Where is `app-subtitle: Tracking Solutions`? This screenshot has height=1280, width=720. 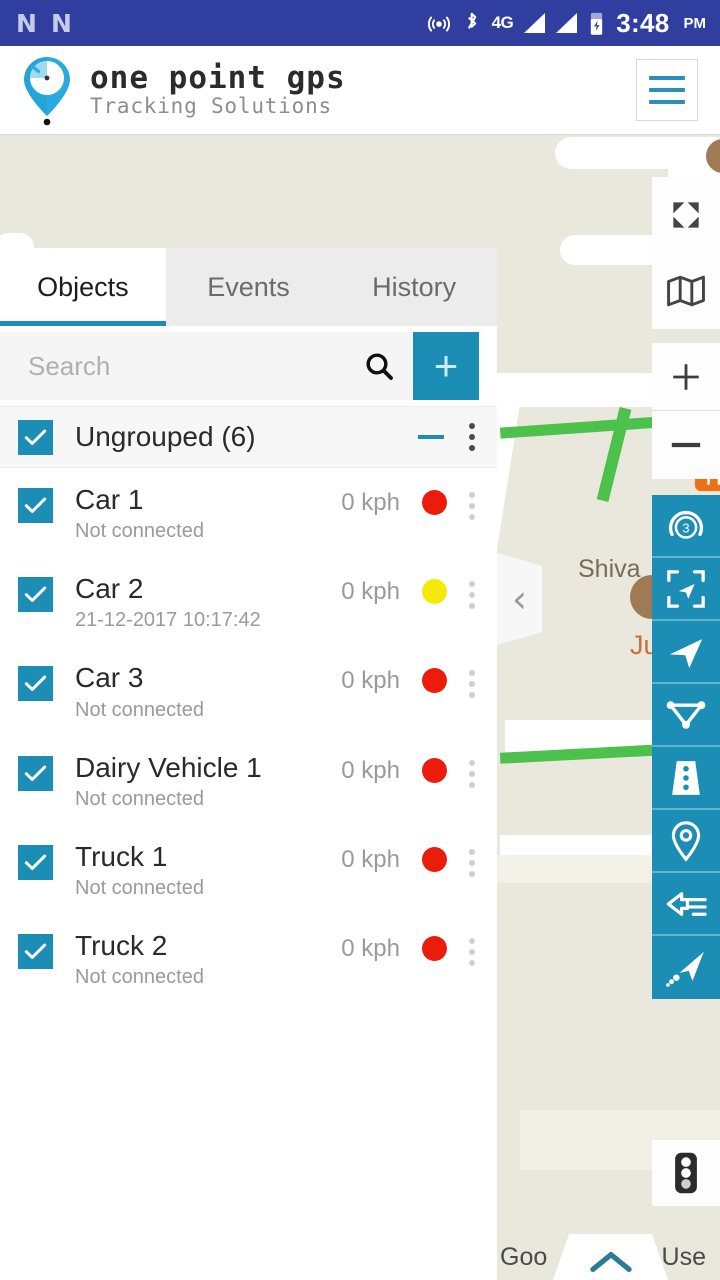 app-subtitle: Tracking Solutions is located at coordinates (211, 106).